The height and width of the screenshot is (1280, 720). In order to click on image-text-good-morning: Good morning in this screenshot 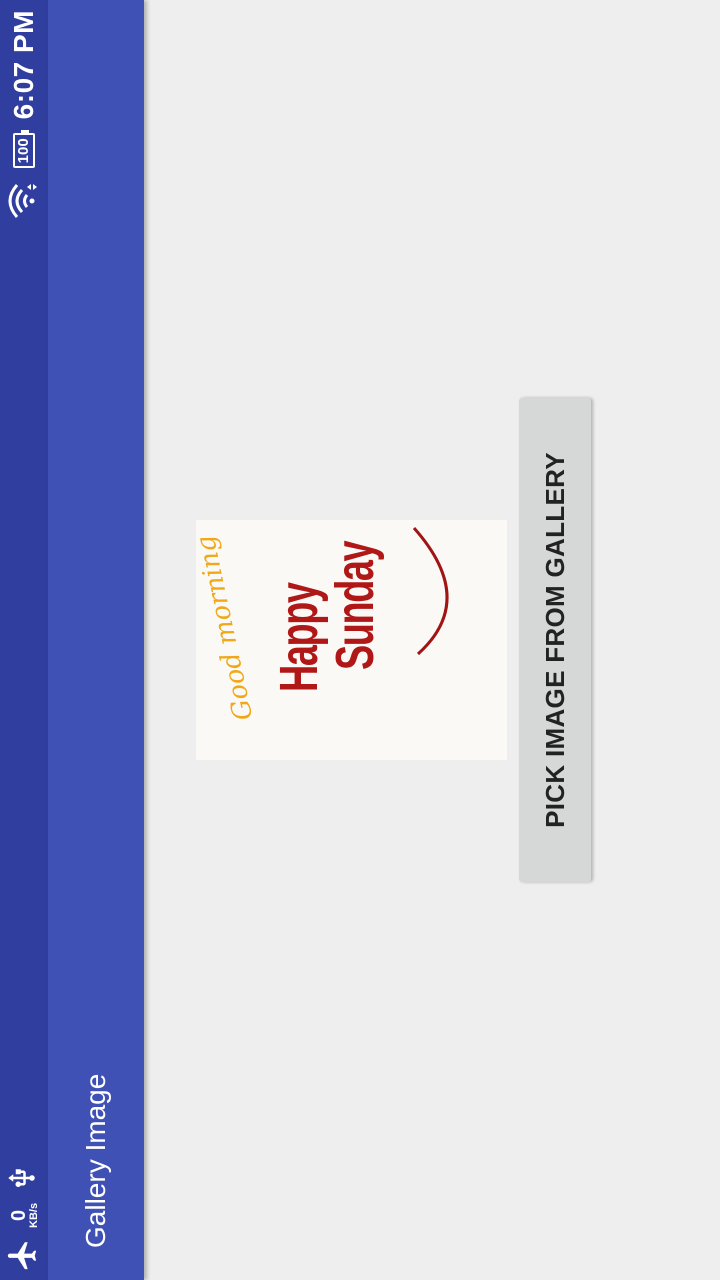, I will do `click(225, 628)`.